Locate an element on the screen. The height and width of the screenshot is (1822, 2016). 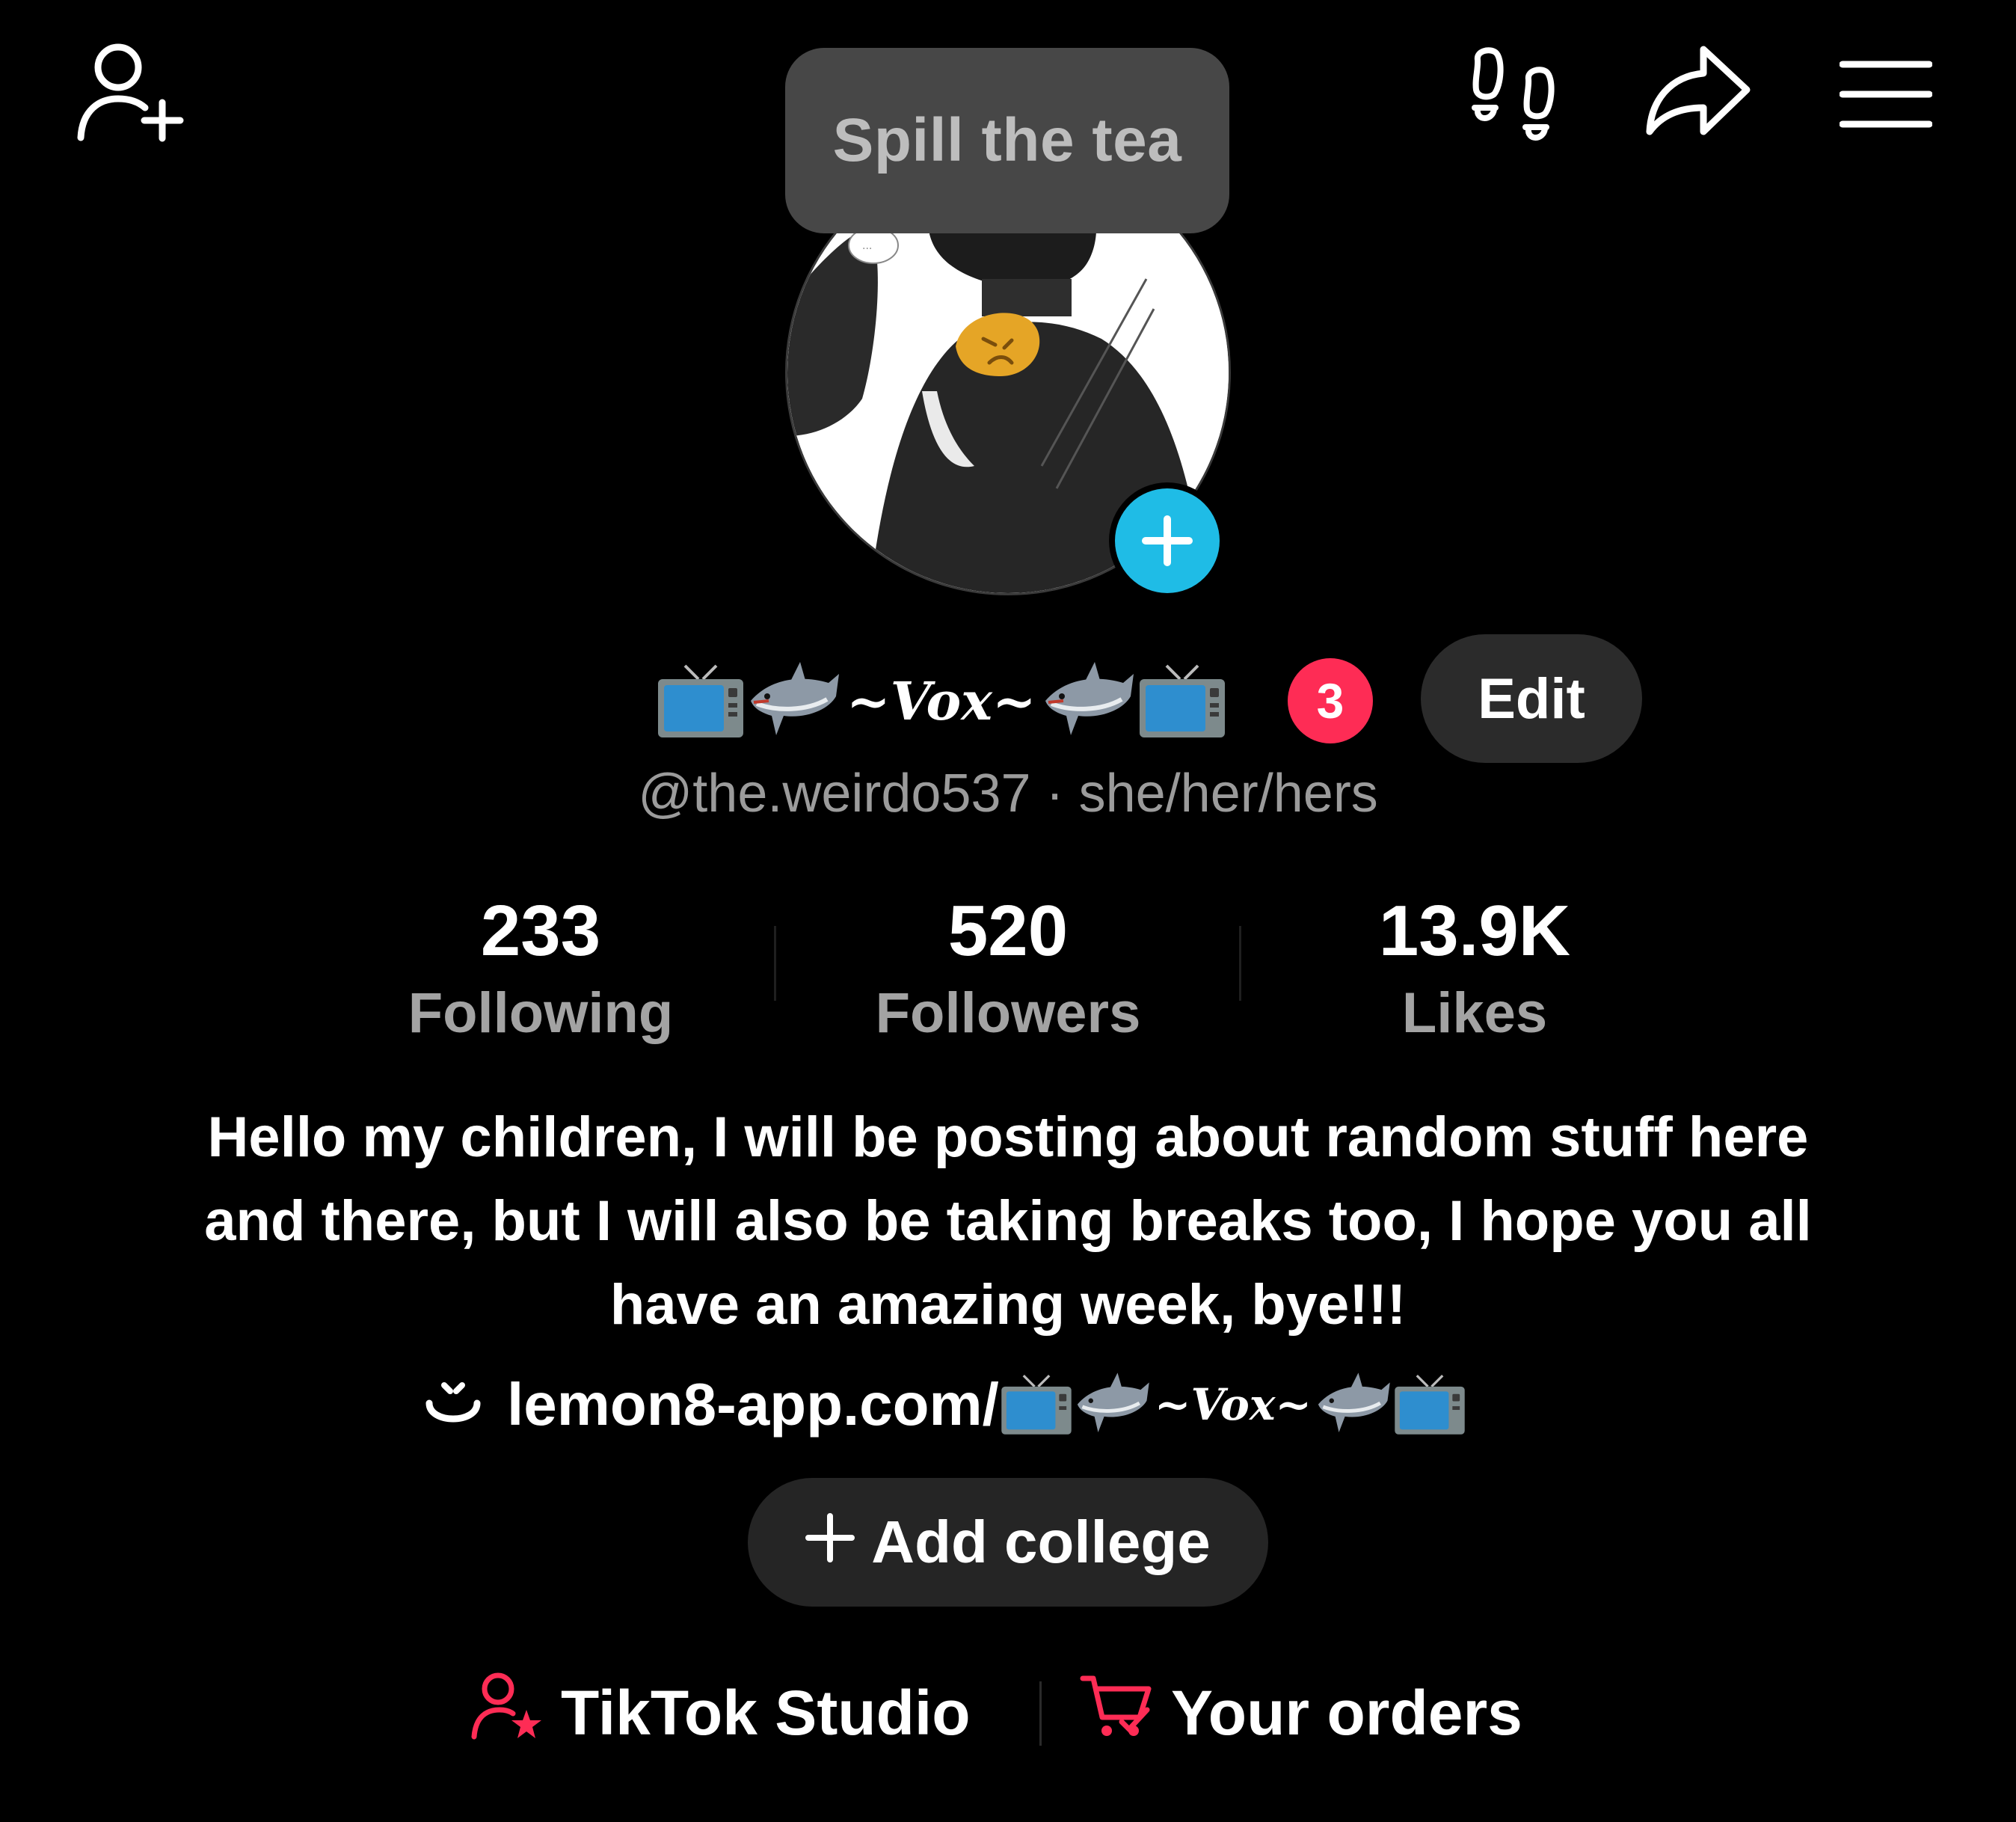
add-avatar-button is located at coordinates (1167, 540).